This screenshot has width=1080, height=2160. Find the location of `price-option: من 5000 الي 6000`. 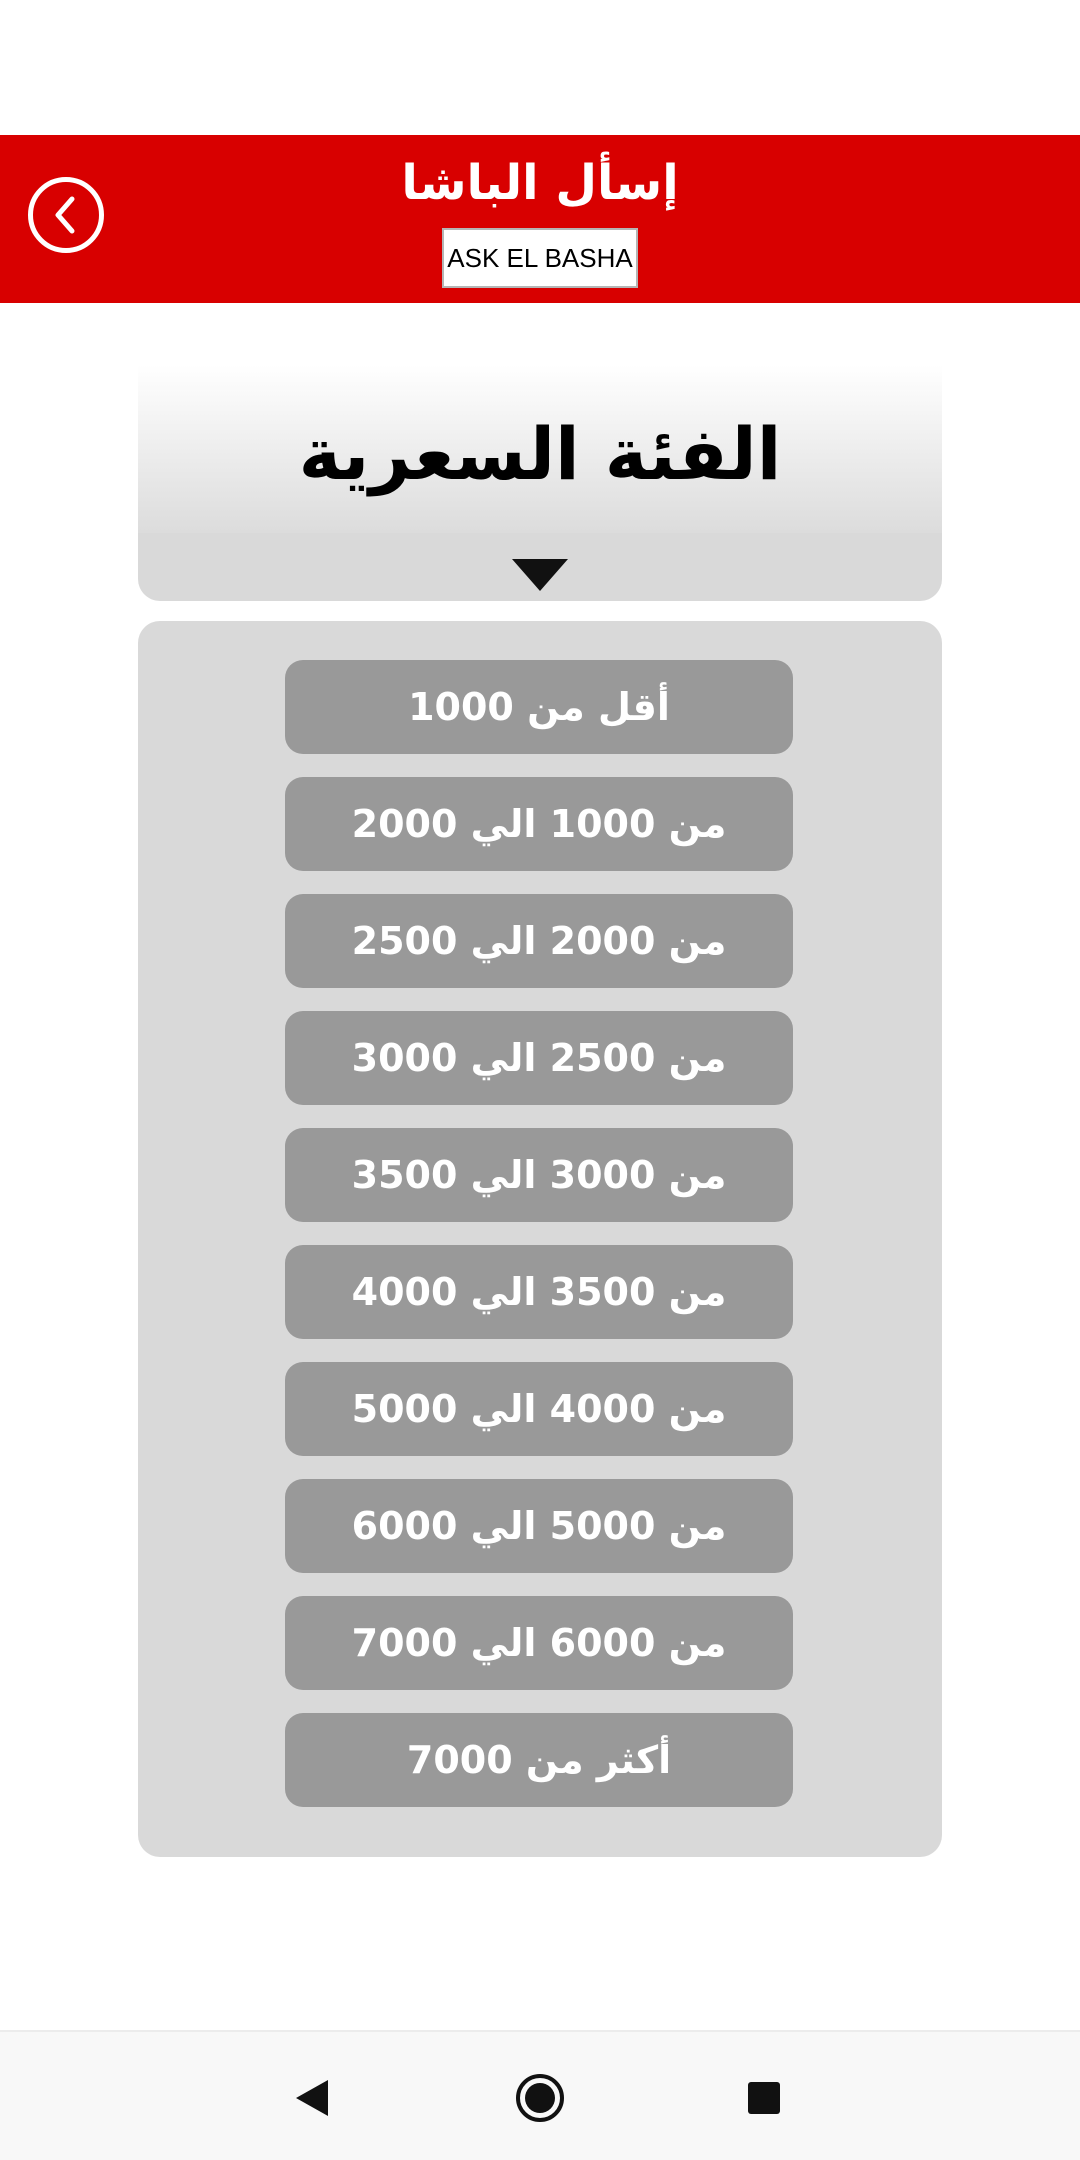

price-option: من 5000 الي 6000 is located at coordinates (539, 1526).